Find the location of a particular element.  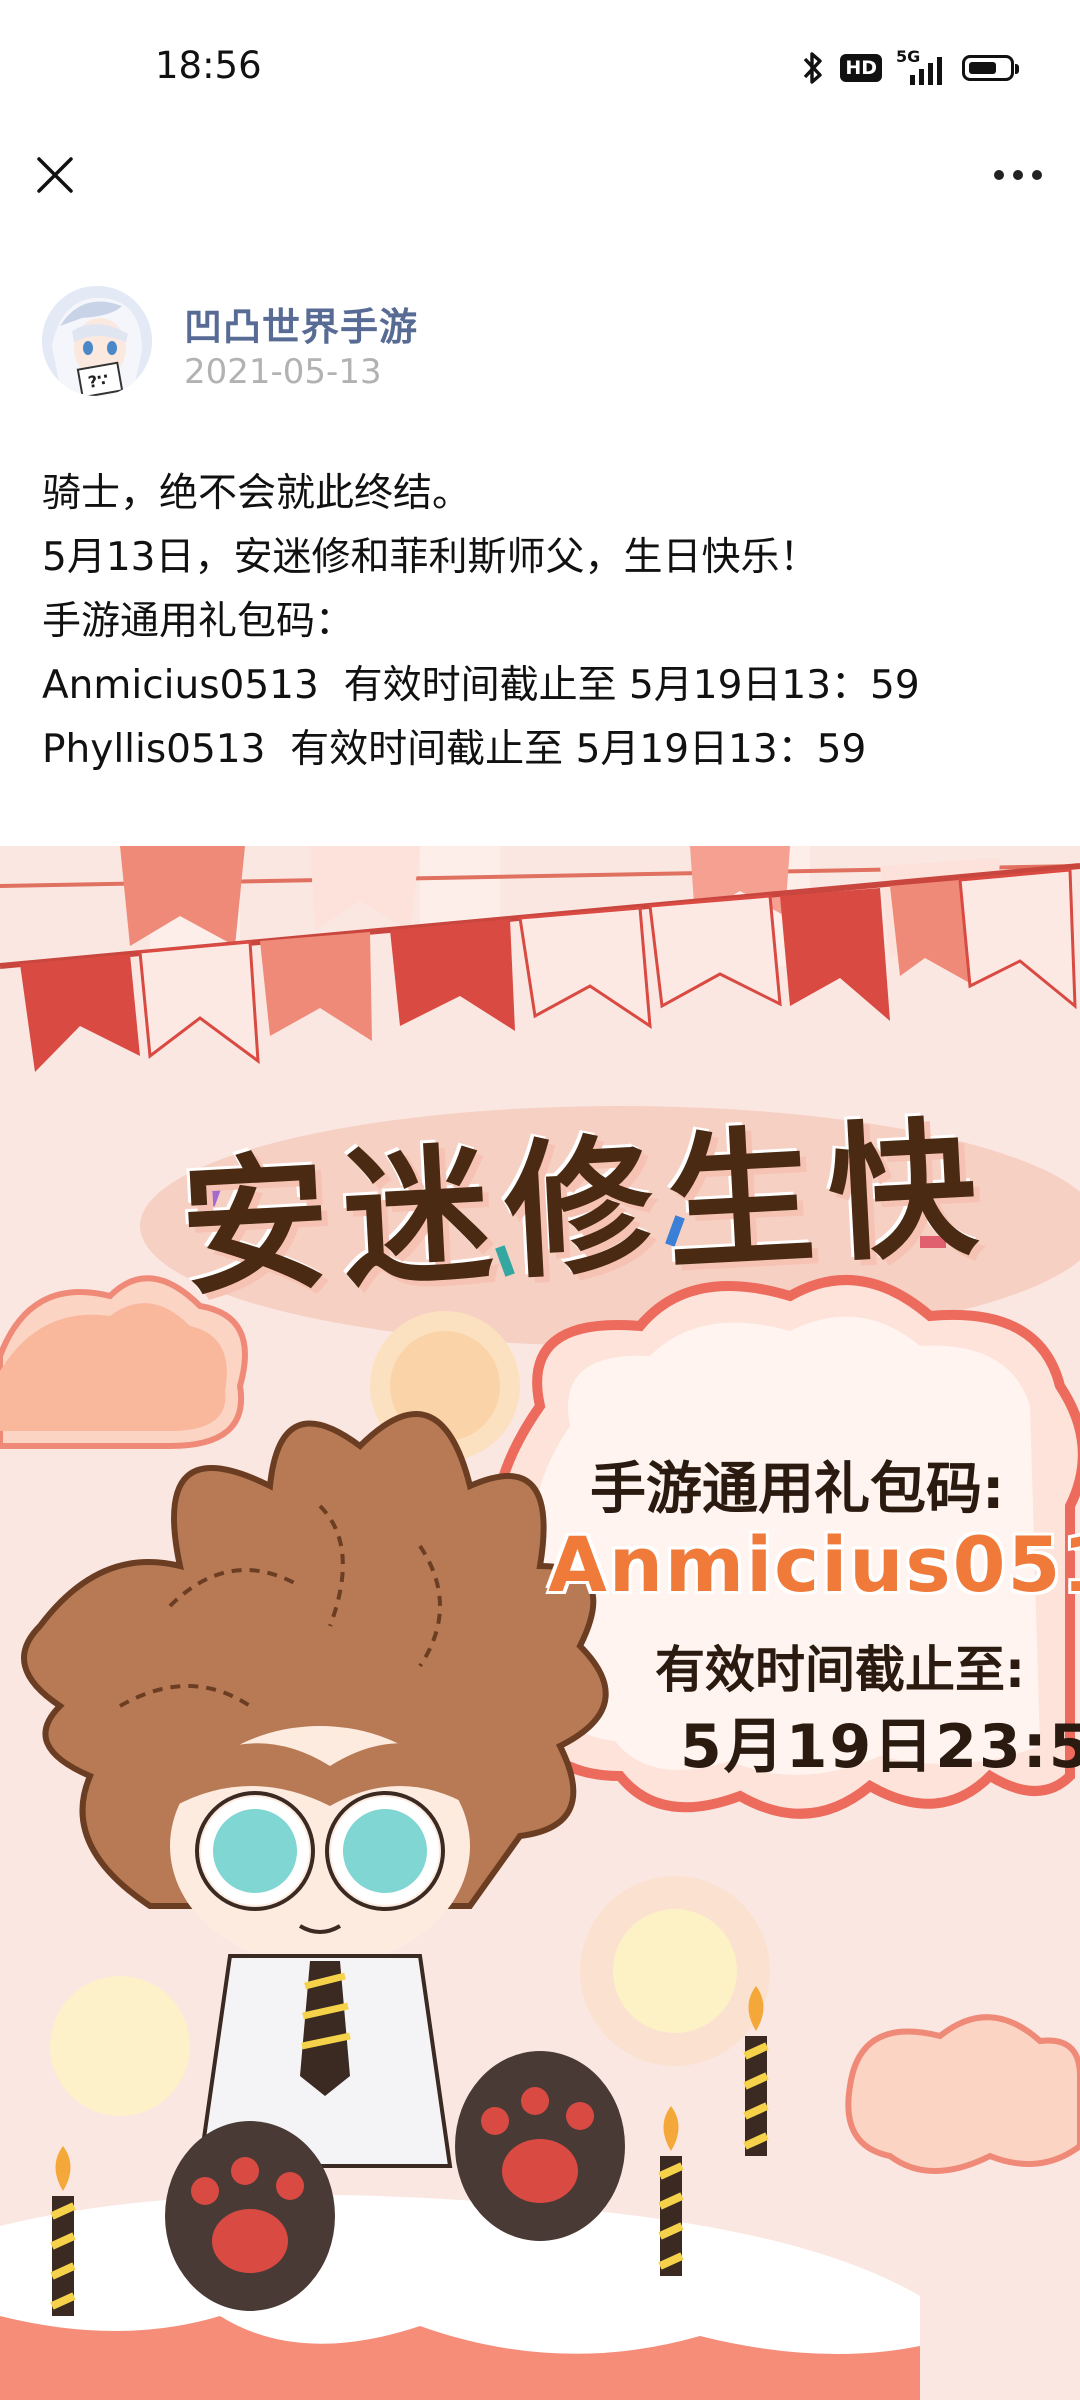

author-avatar: ?∵ is located at coordinates (97, 341).